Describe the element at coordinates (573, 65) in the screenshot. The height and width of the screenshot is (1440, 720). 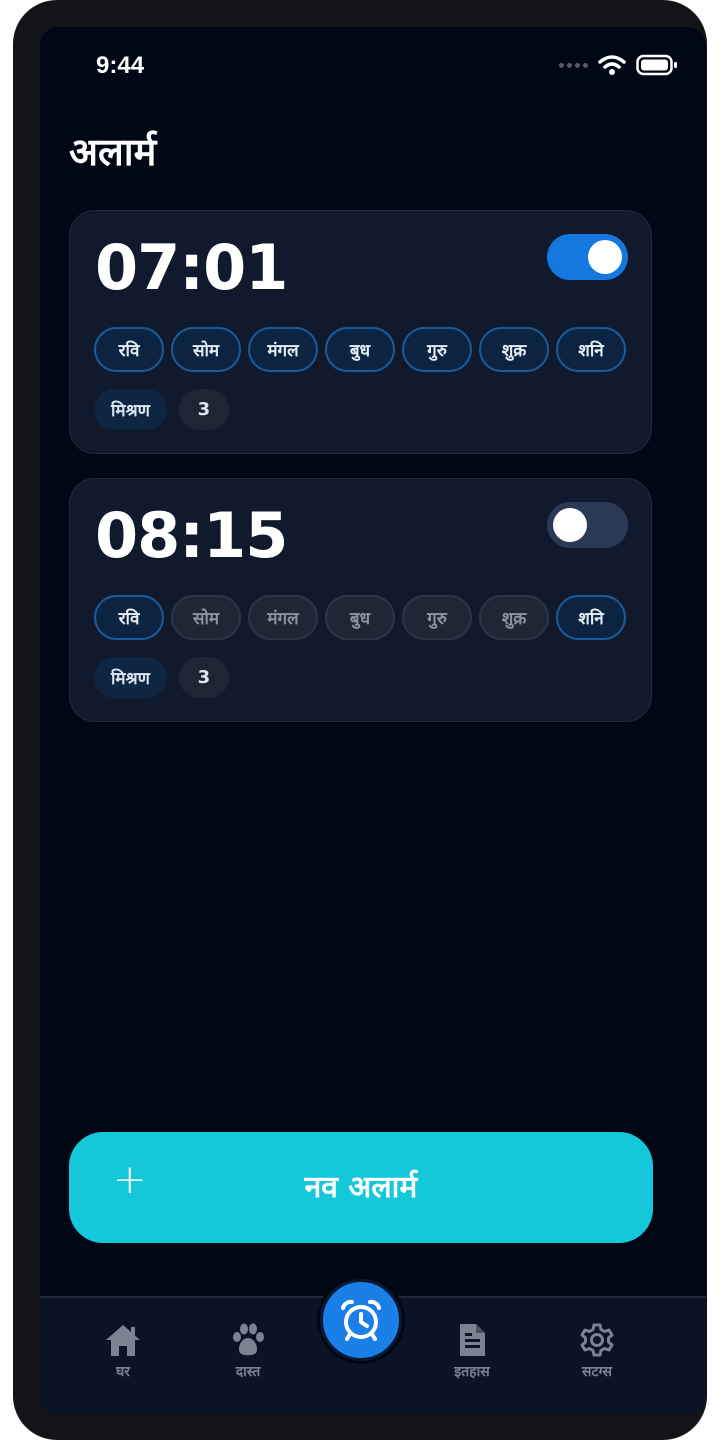
I see `cellular-signal-icon` at that location.